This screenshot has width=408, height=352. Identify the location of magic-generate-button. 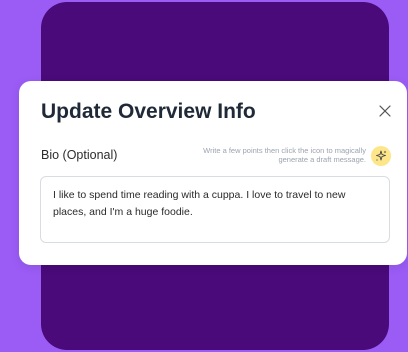
(381, 156).